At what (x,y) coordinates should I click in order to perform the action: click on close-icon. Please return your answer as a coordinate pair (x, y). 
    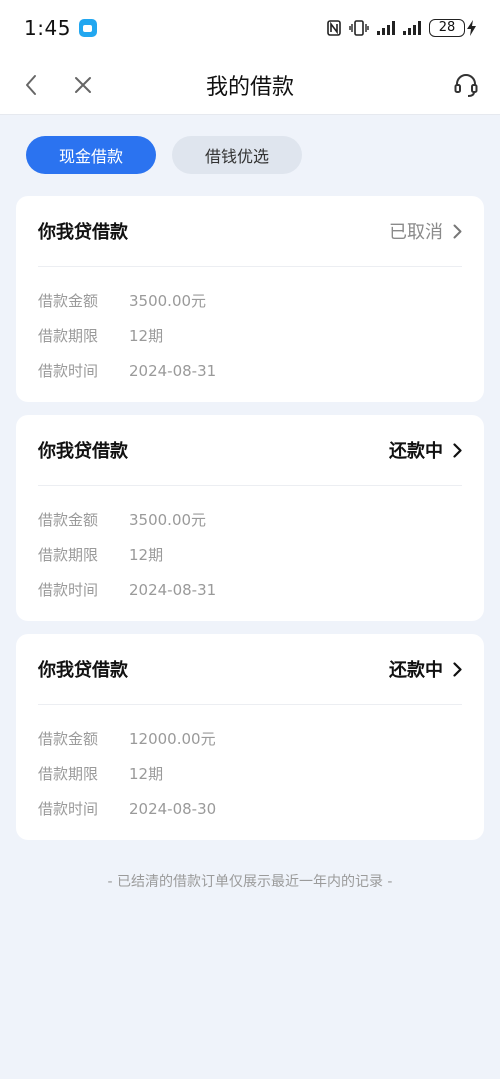
    Looking at the image, I should click on (83, 85).